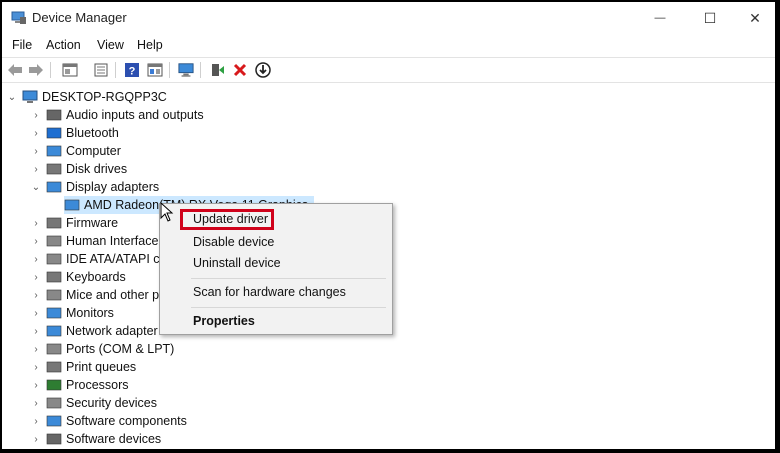 The image size is (780, 453). What do you see at coordinates (132, 70) in the screenshot?
I see `help-icon: ?` at bounding box center [132, 70].